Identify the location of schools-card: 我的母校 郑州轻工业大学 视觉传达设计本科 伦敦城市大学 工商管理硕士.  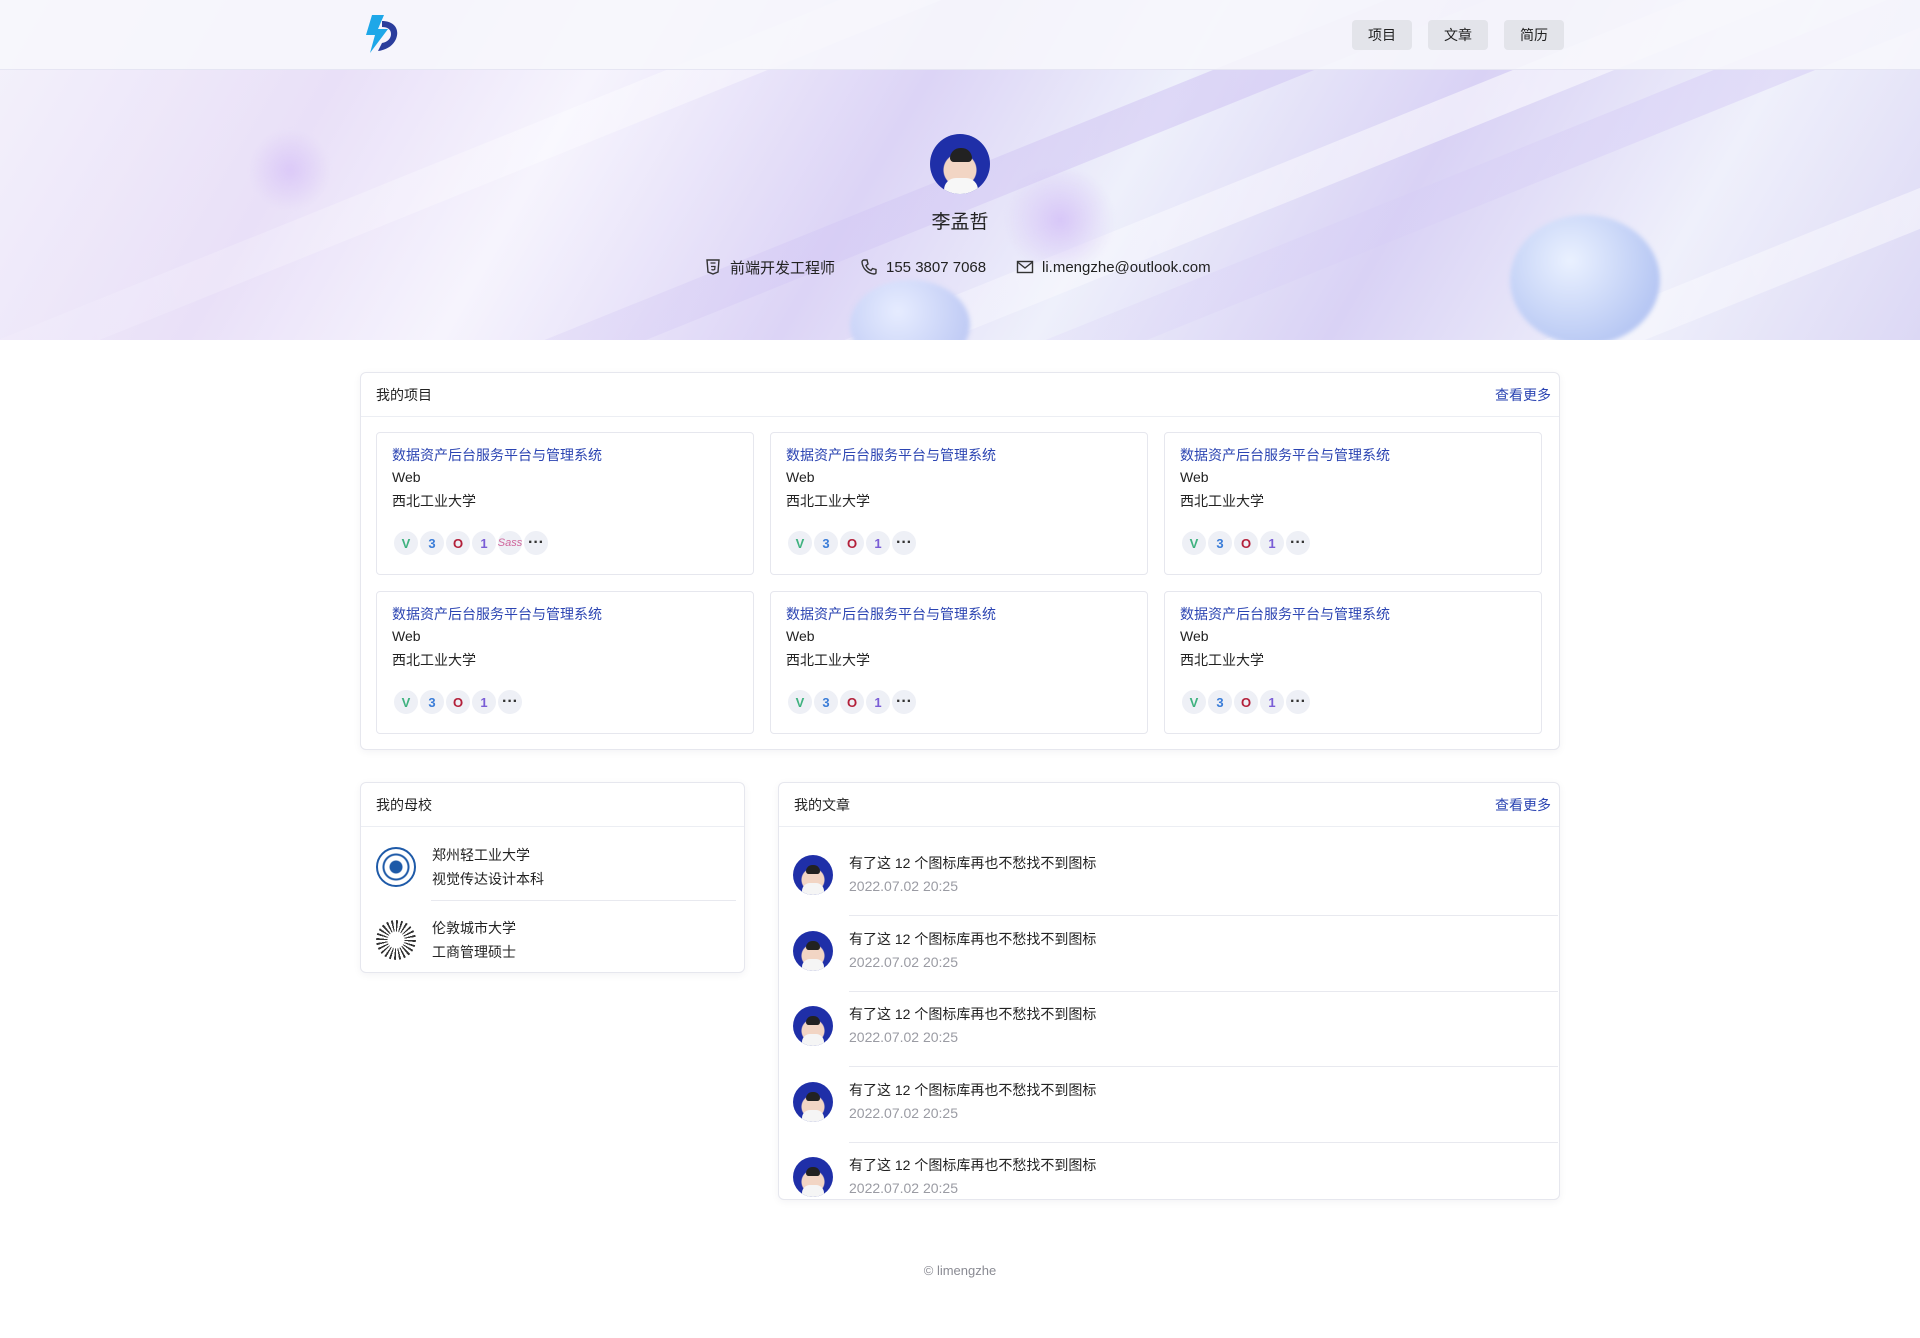
(552, 877).